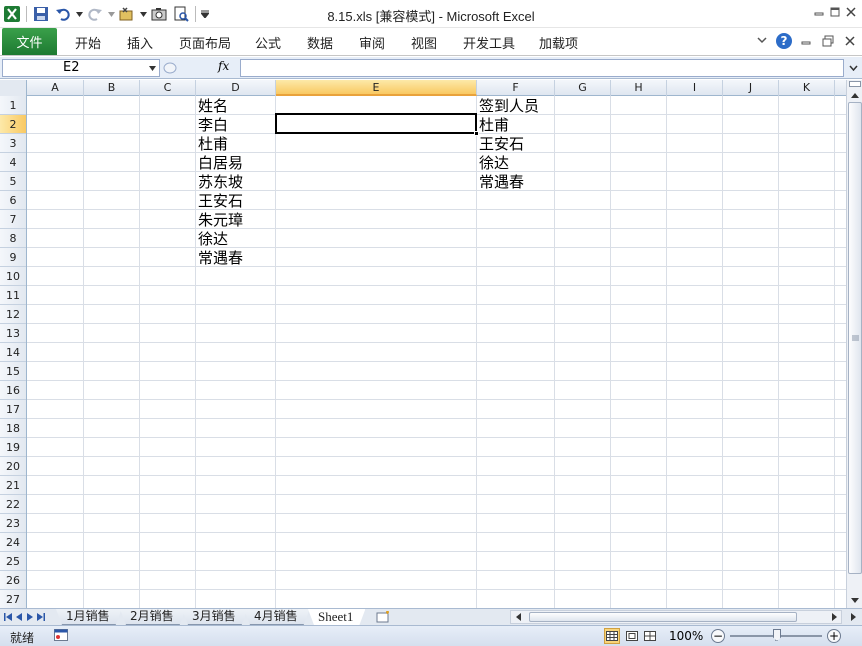 Image resolution: width=862 pixels, height=646 pixels. I want to click on macro-record-icon, so click(61, 635).